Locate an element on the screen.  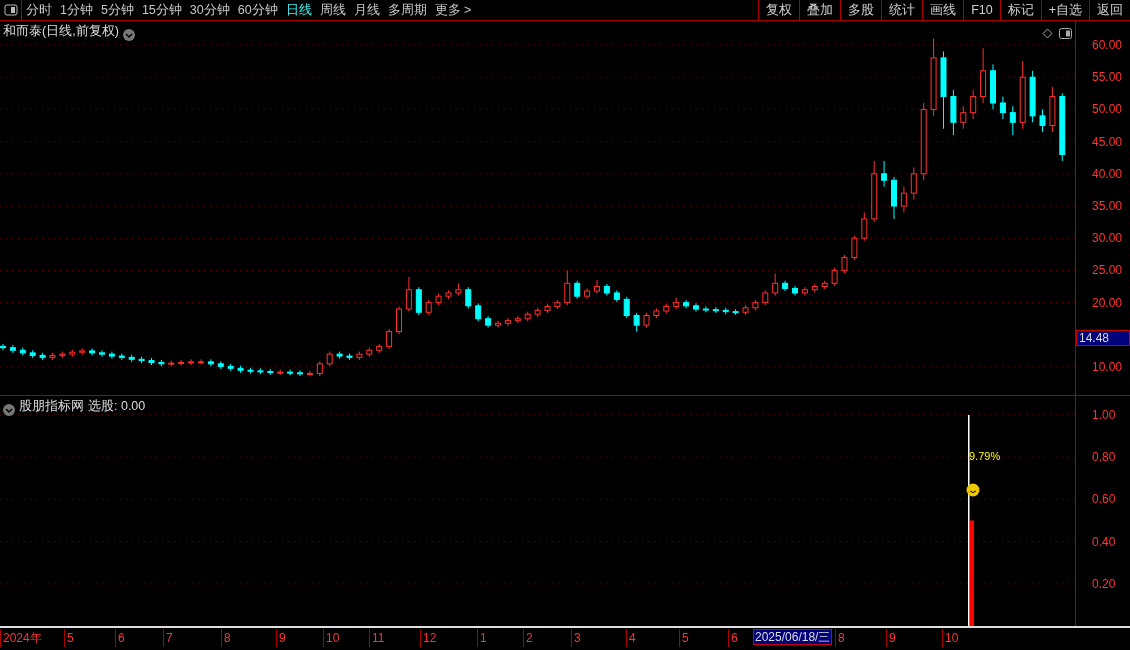
crosshair-price-label: 14.48 is located at coordinates (1103, 338).